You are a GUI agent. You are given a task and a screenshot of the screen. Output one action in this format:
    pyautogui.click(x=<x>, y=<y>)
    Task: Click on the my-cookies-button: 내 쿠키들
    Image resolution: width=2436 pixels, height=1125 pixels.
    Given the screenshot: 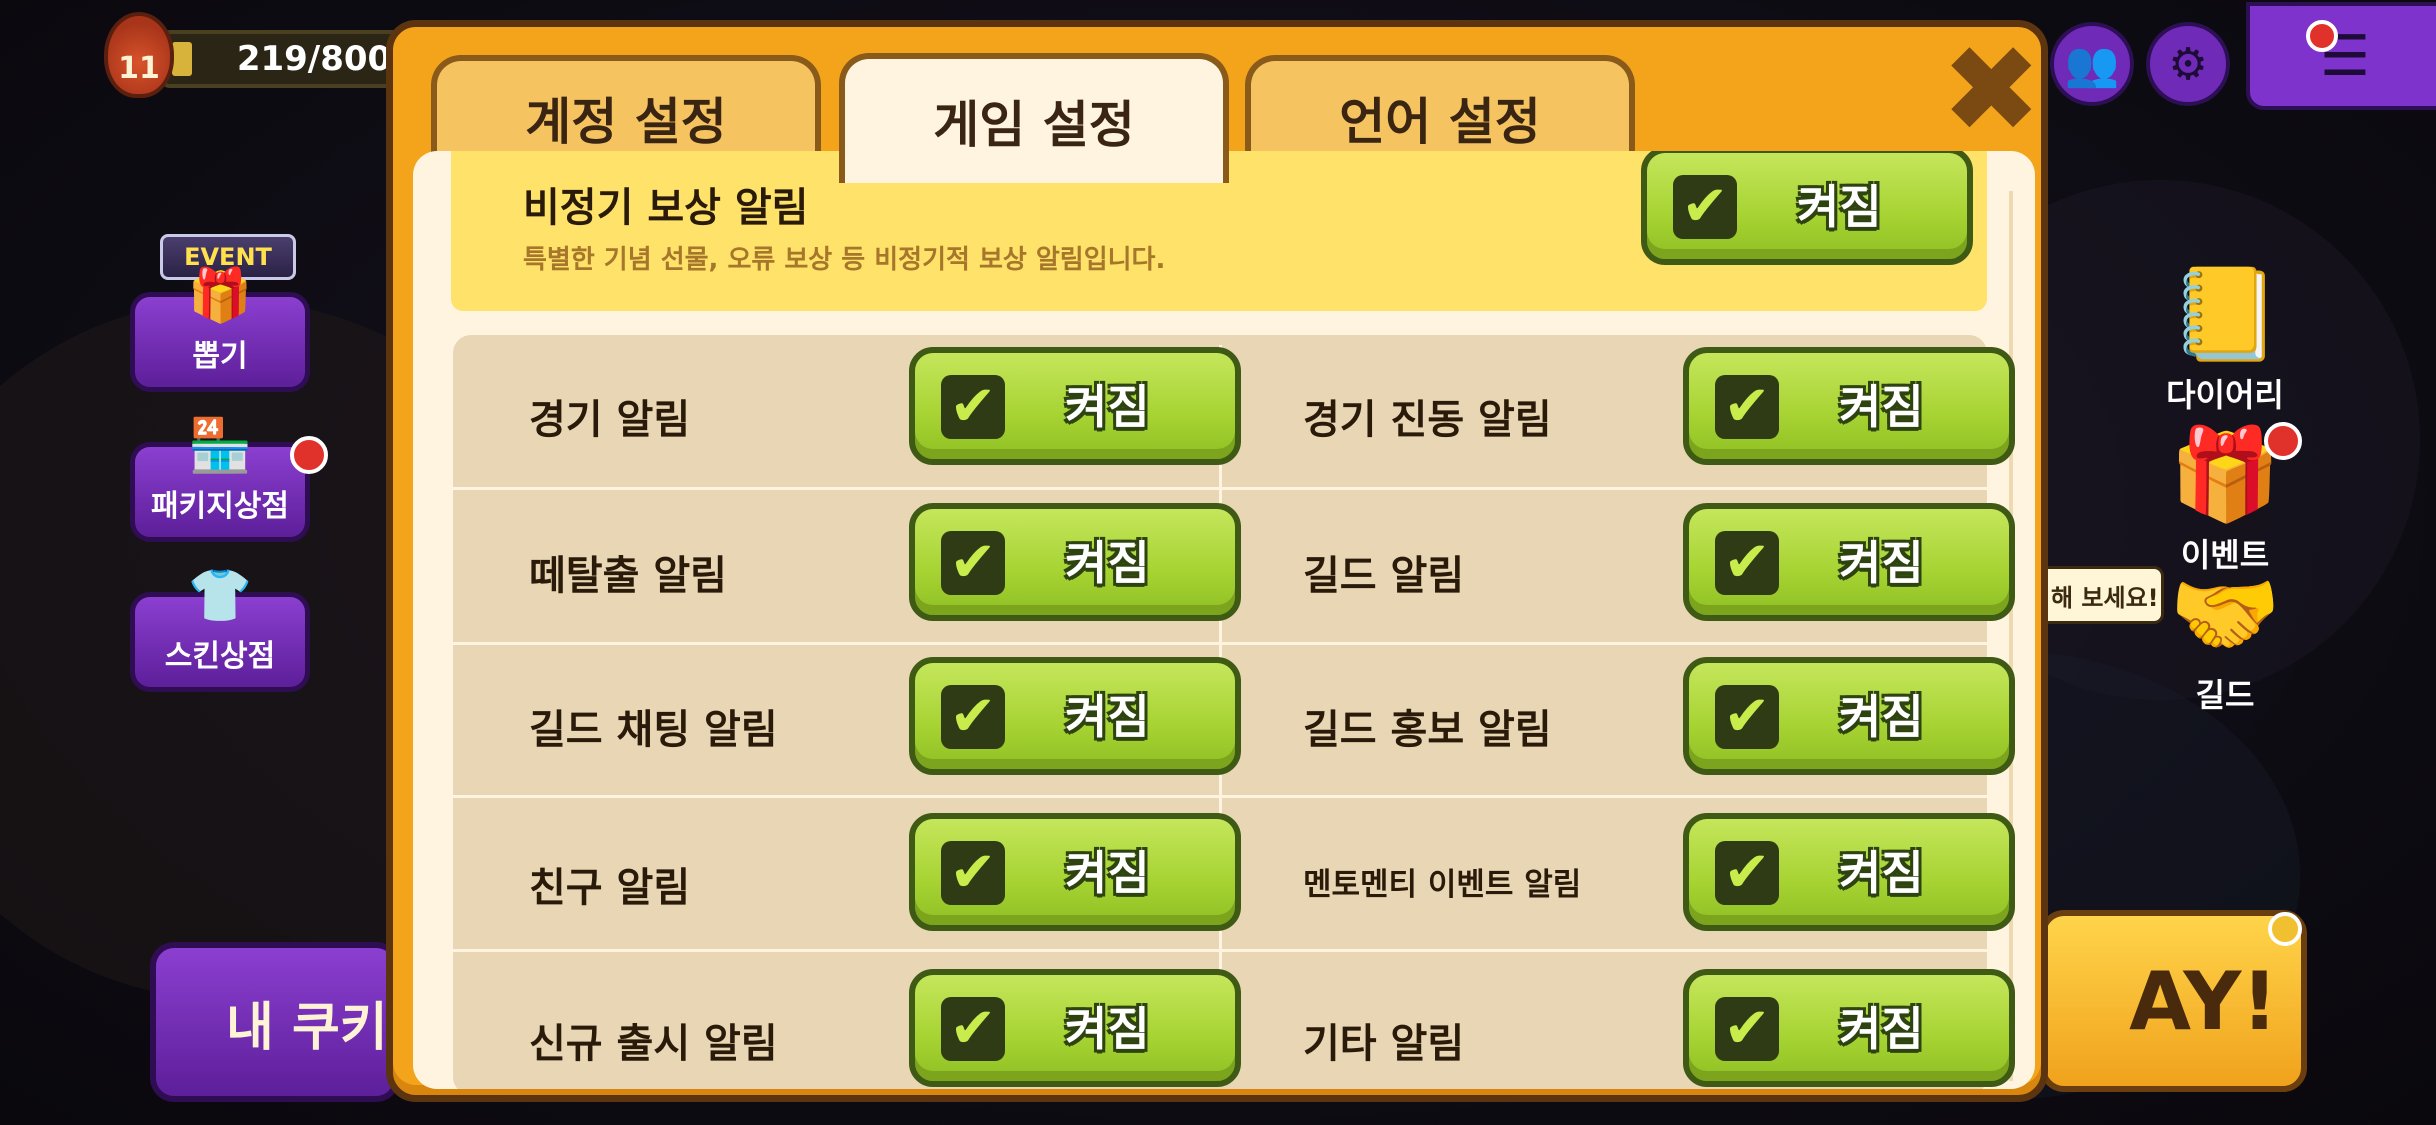 What is the action you would take?
    pyautogui.click(x=275, y=1022)
    